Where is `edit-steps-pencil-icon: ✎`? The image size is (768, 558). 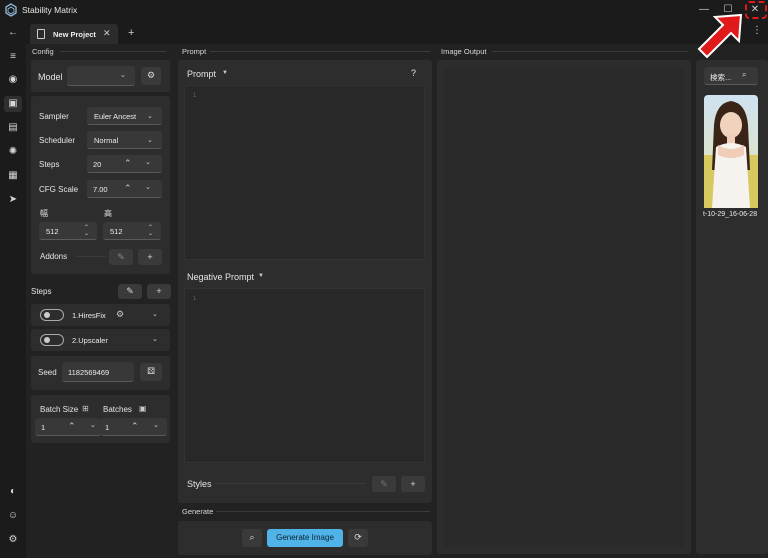
edit-steps-pencil-icon: ✎ is located at coordinates (130, 291).